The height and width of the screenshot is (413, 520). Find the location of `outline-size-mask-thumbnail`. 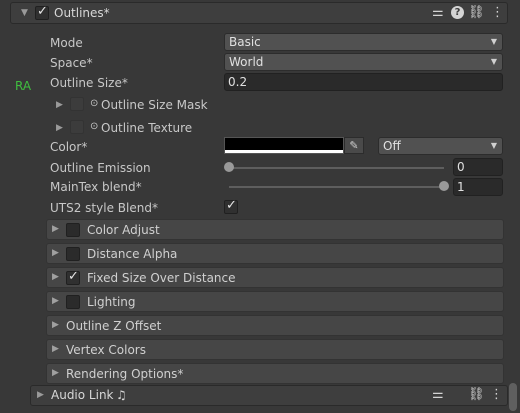

outline-size-mask-thumbnail is located at coordinates (77, 104).